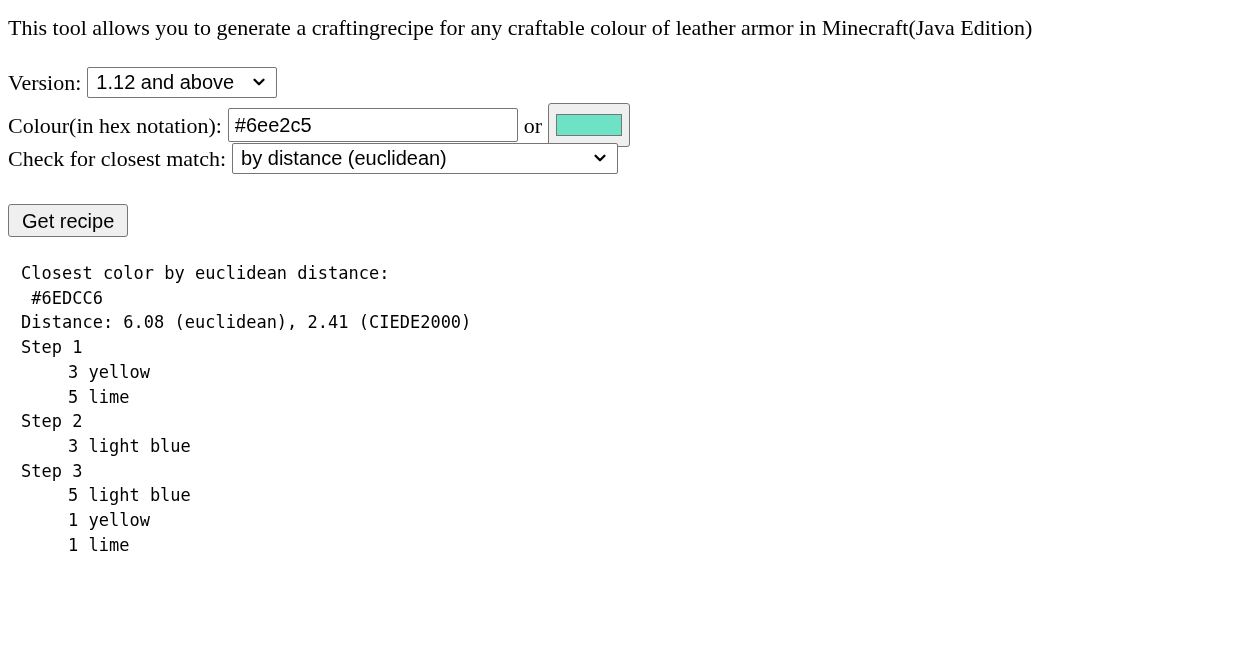  Describe the element at coordinates (109, 521) in the screenshot. I see `step-ingredient: 1 yellow` at that location.